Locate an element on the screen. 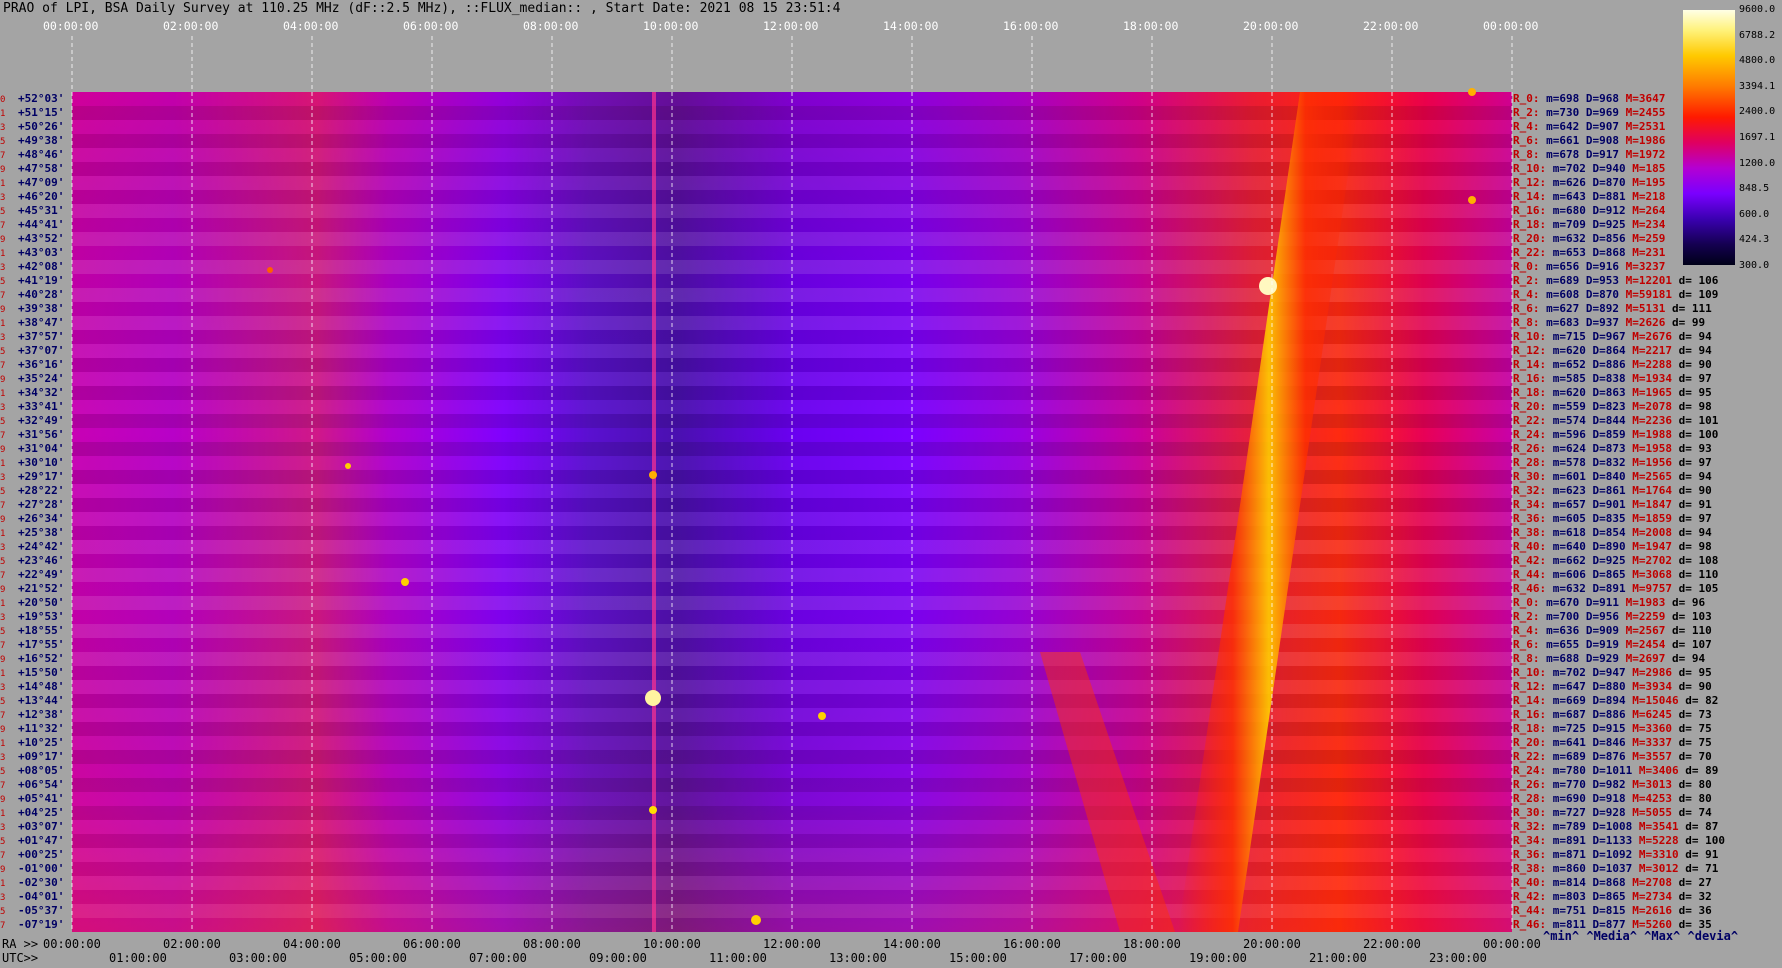  stat-min: m=780 is located at coordinates (1572, 770).